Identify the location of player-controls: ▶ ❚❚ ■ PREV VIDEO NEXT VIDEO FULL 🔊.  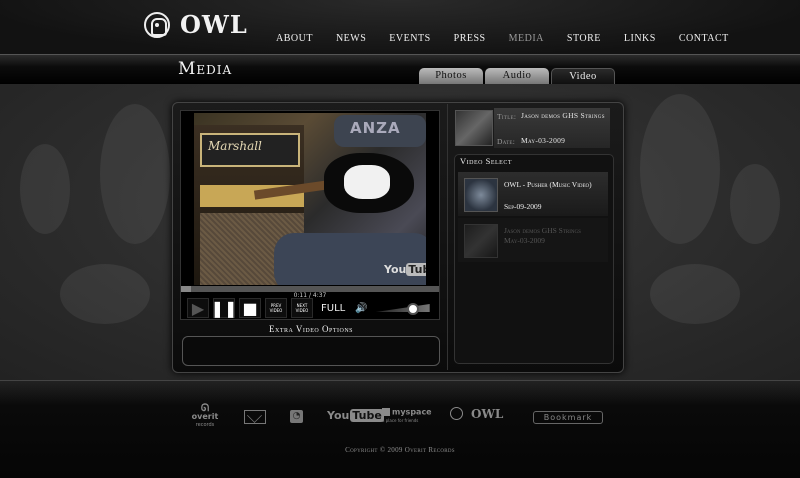
(310, 308).